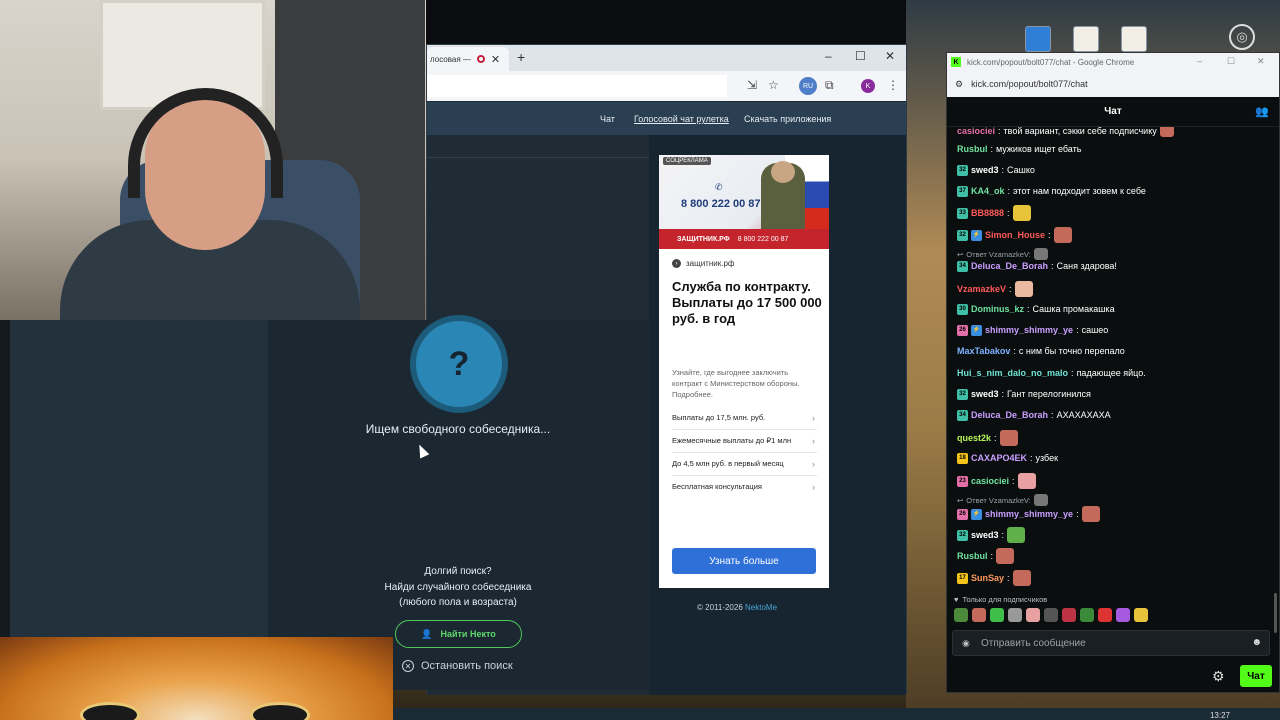 This screenshot has width=1280, height=720. What do you see at coordinates (408, 666) in the screenshot?
I see `close-circle-icon: ✕` at bounding box center [408, 666].